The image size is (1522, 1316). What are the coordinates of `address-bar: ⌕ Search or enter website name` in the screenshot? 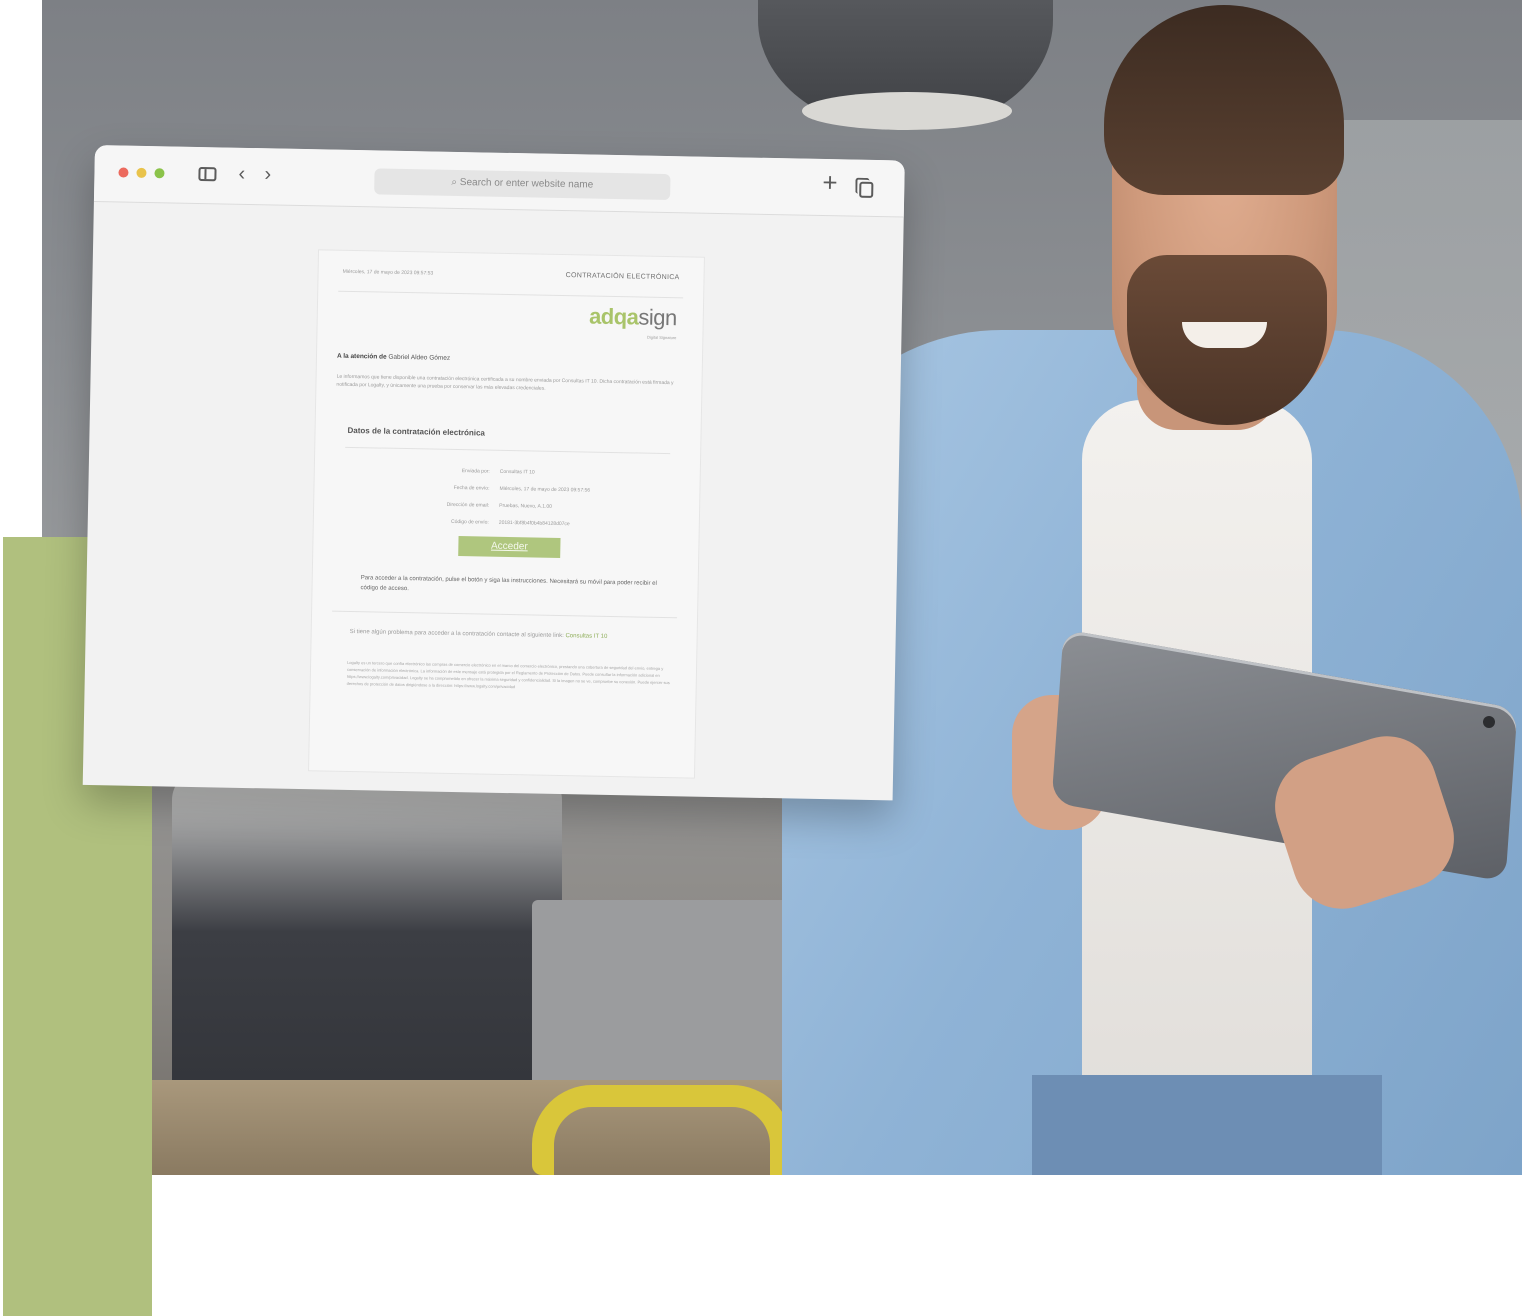 It's located at (522, 184).